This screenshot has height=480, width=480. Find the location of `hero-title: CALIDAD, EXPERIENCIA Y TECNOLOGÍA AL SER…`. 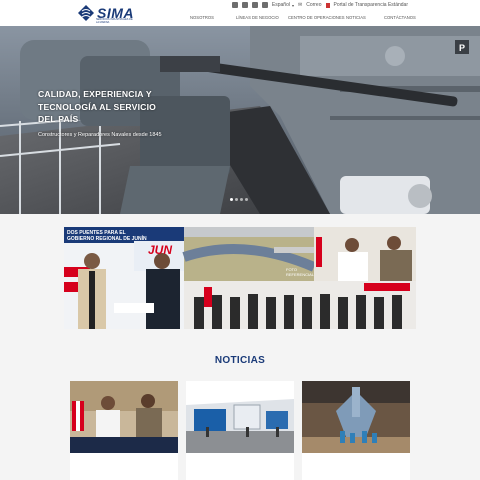

hero-title: CALIDAD, EXPERIENCIA Y TECNOLOGÍA AL SER… is located at coordinates (100, 107).